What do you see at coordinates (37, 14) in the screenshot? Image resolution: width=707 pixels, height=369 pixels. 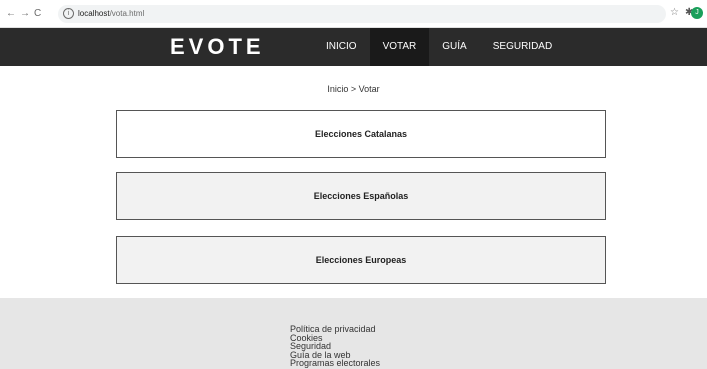 I see `reload-button: C` at bounding box center [37, 14].